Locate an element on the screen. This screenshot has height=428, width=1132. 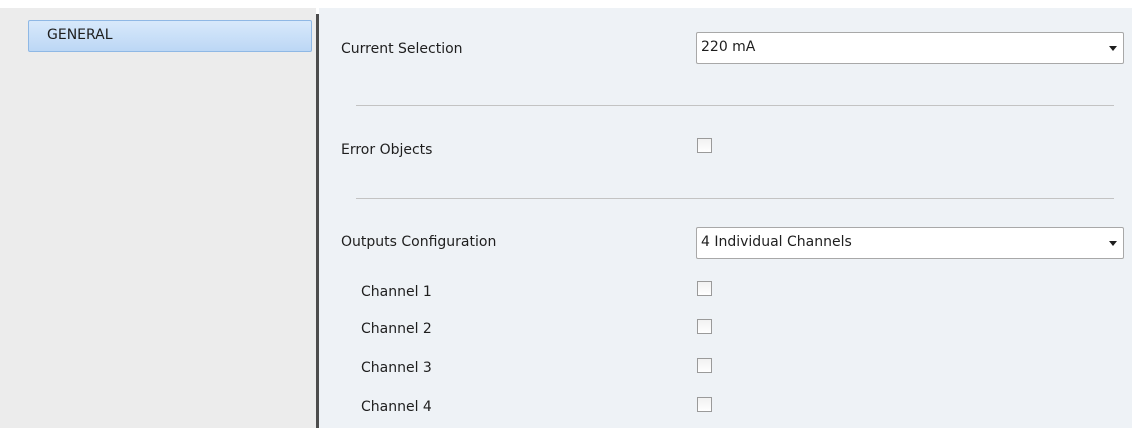
sidebar-item-general: GENERAL is located at coordinates (170, 36).